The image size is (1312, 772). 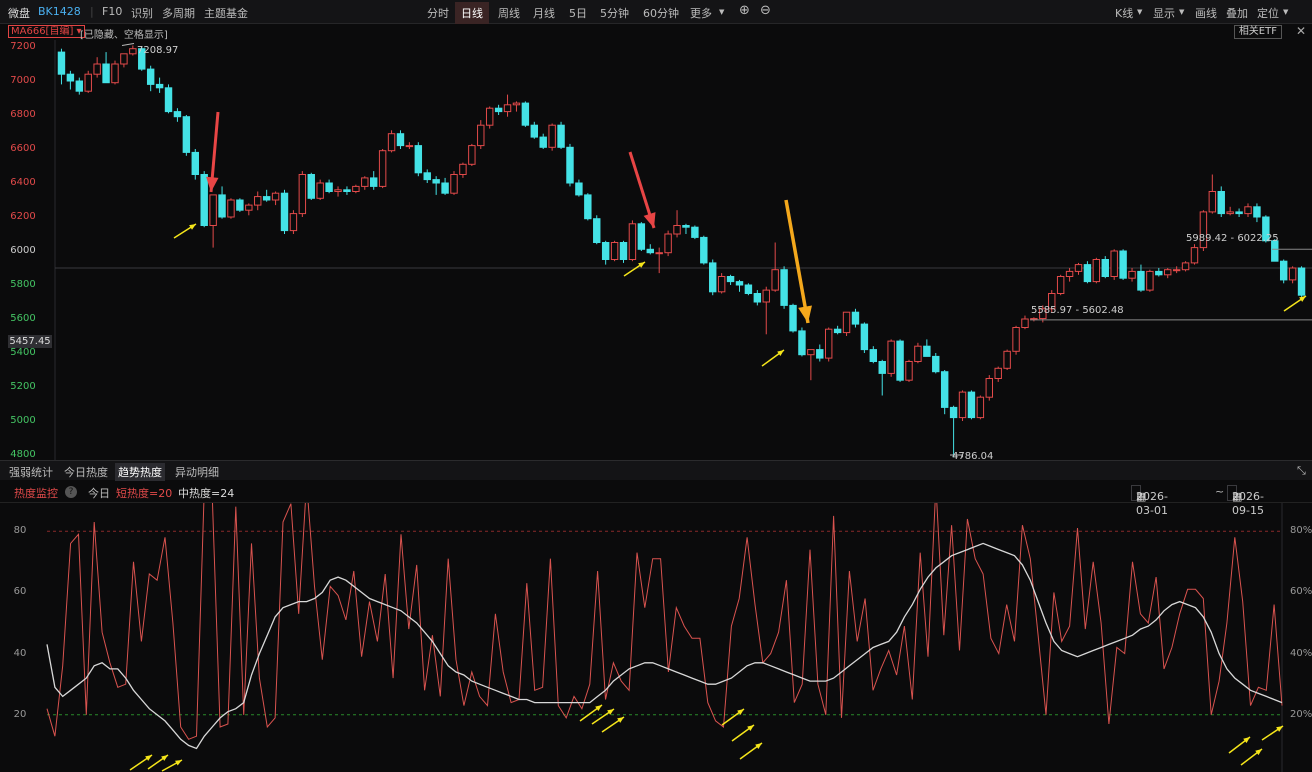 I want to click on period-tab-more: 更多, so click(x=701, y=13).